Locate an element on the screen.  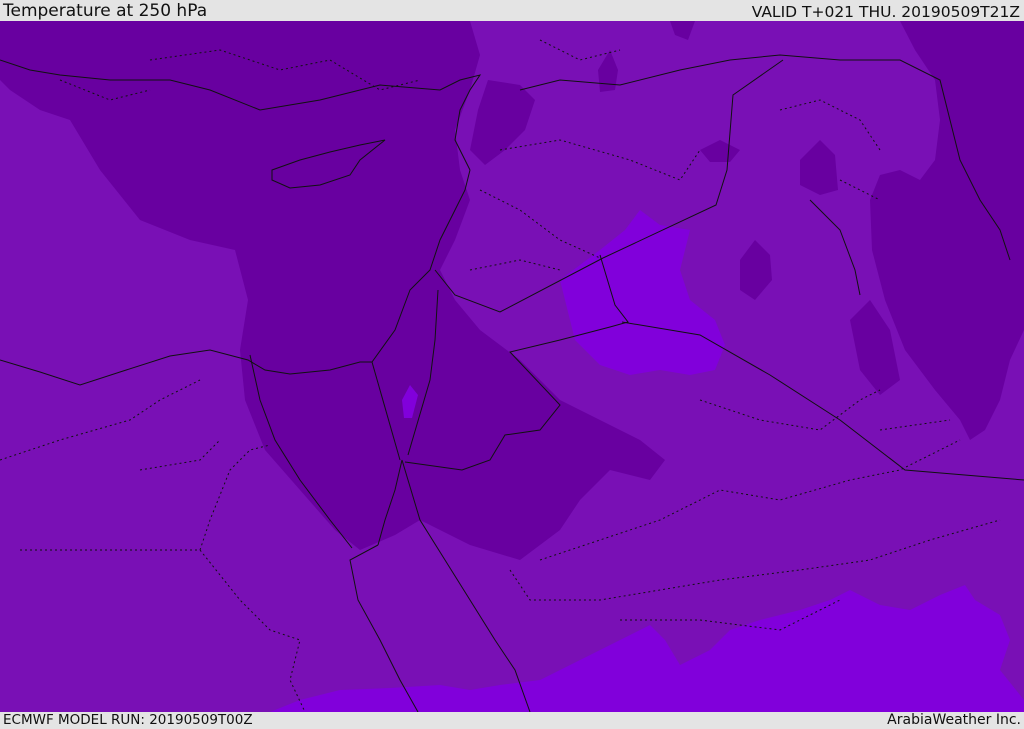
credit-label: ArabiaWeather Inc. is located at coordinates (954, 720).